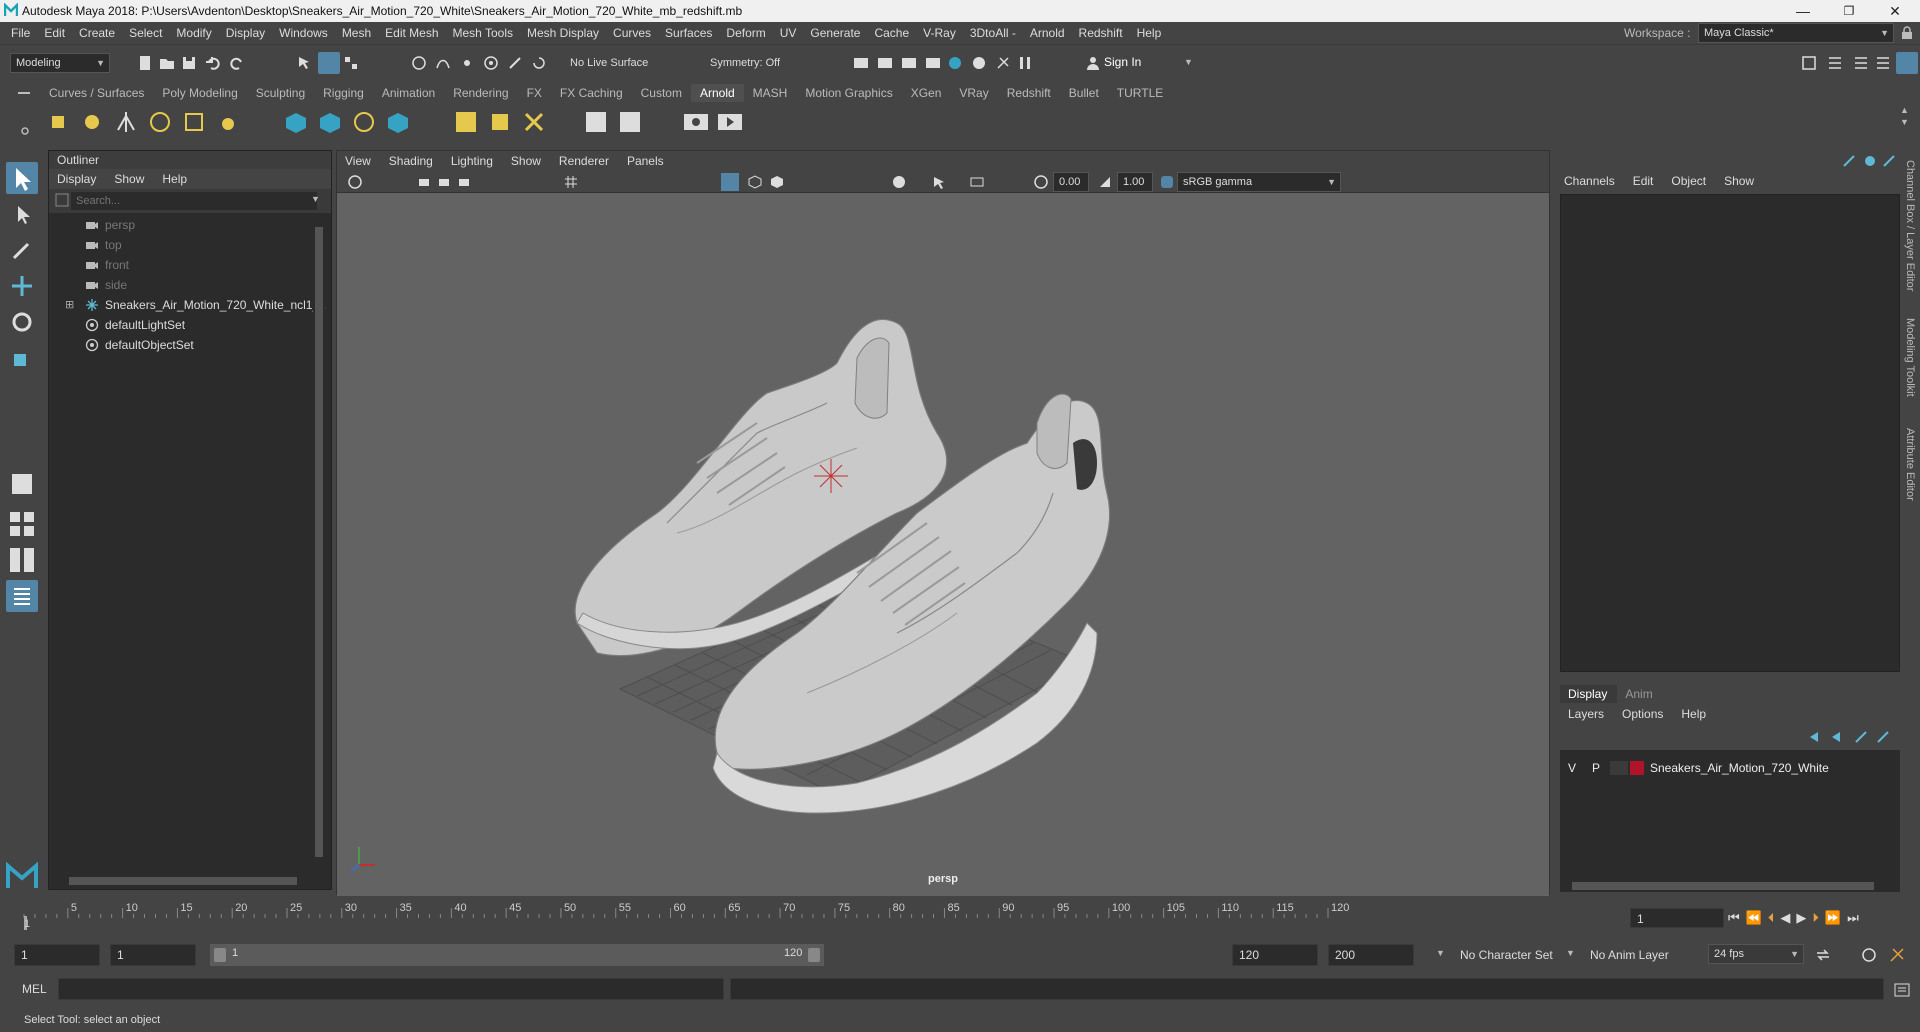  What do you see at coordinates (22, 322) in the screenshot?
I see `rotate-tool-button` at bounding box center [22, 322].